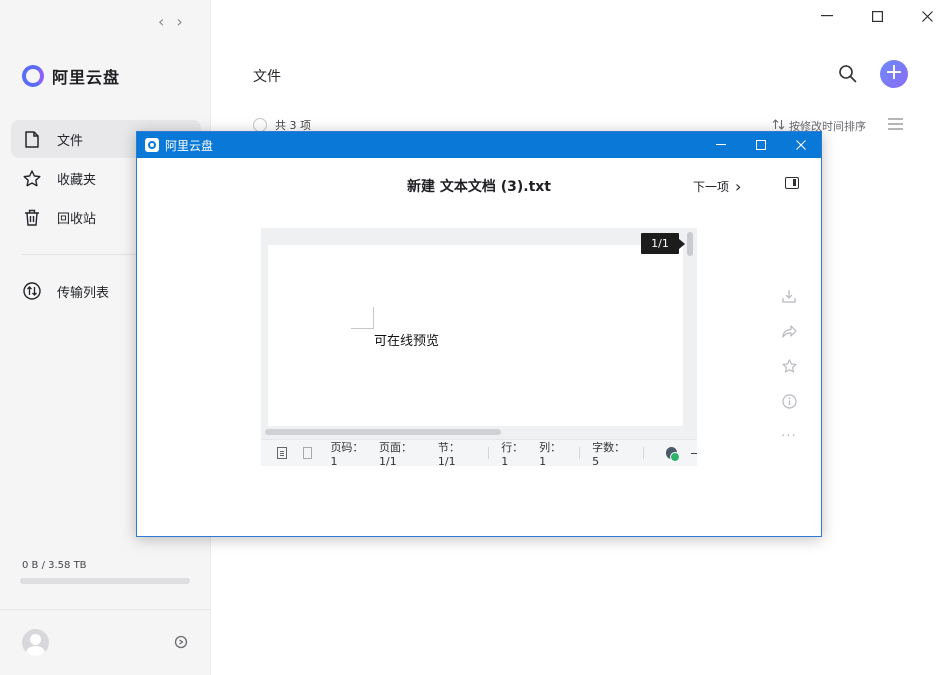 The height and width of the screenshot is (675, 950). Describe the element at coordinates (152, 145) in the screenshot. I see `dialog-app-icon` at that location.